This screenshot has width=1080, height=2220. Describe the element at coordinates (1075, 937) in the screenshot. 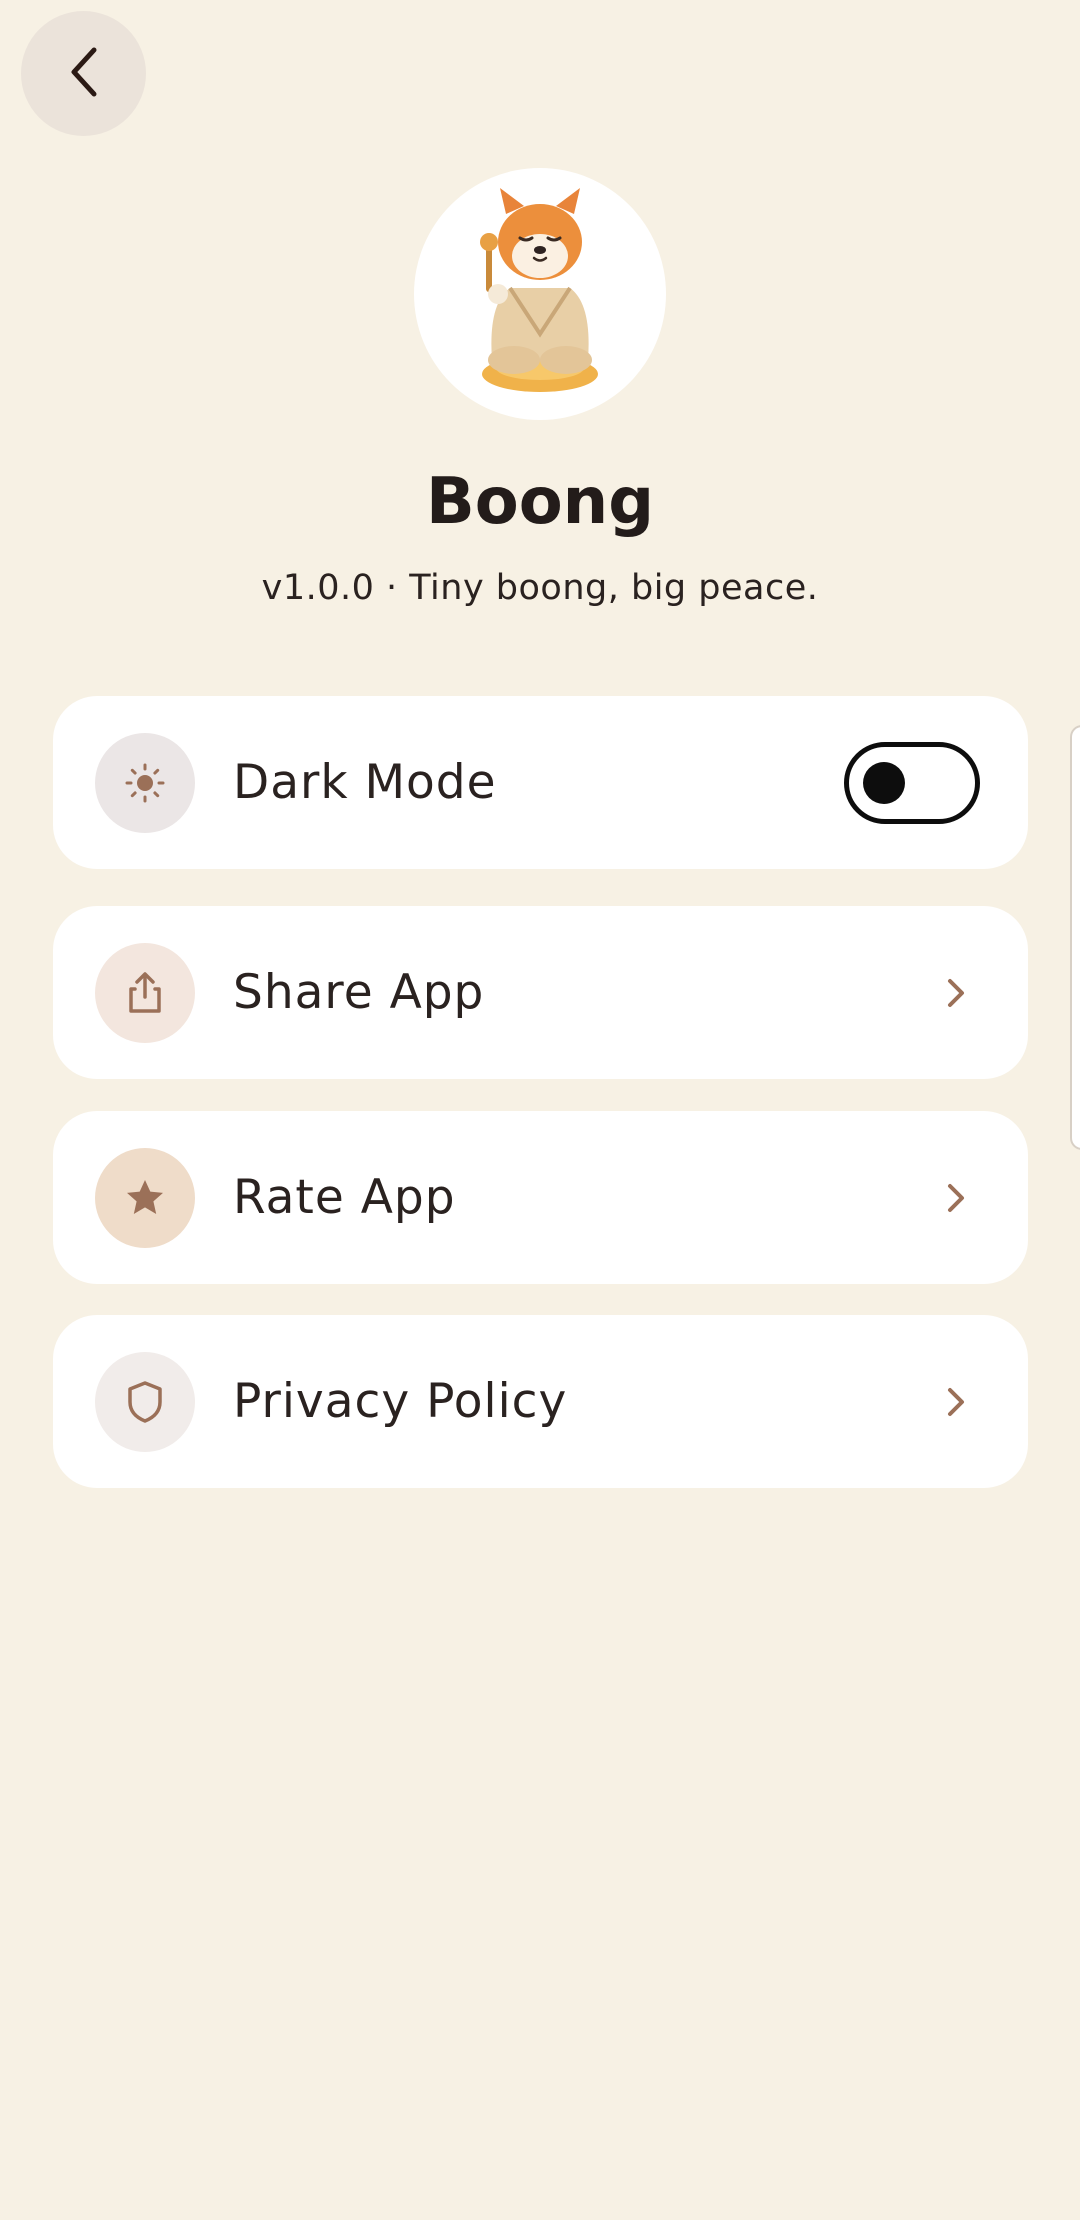

I see `edge-panel-handle` at that location.